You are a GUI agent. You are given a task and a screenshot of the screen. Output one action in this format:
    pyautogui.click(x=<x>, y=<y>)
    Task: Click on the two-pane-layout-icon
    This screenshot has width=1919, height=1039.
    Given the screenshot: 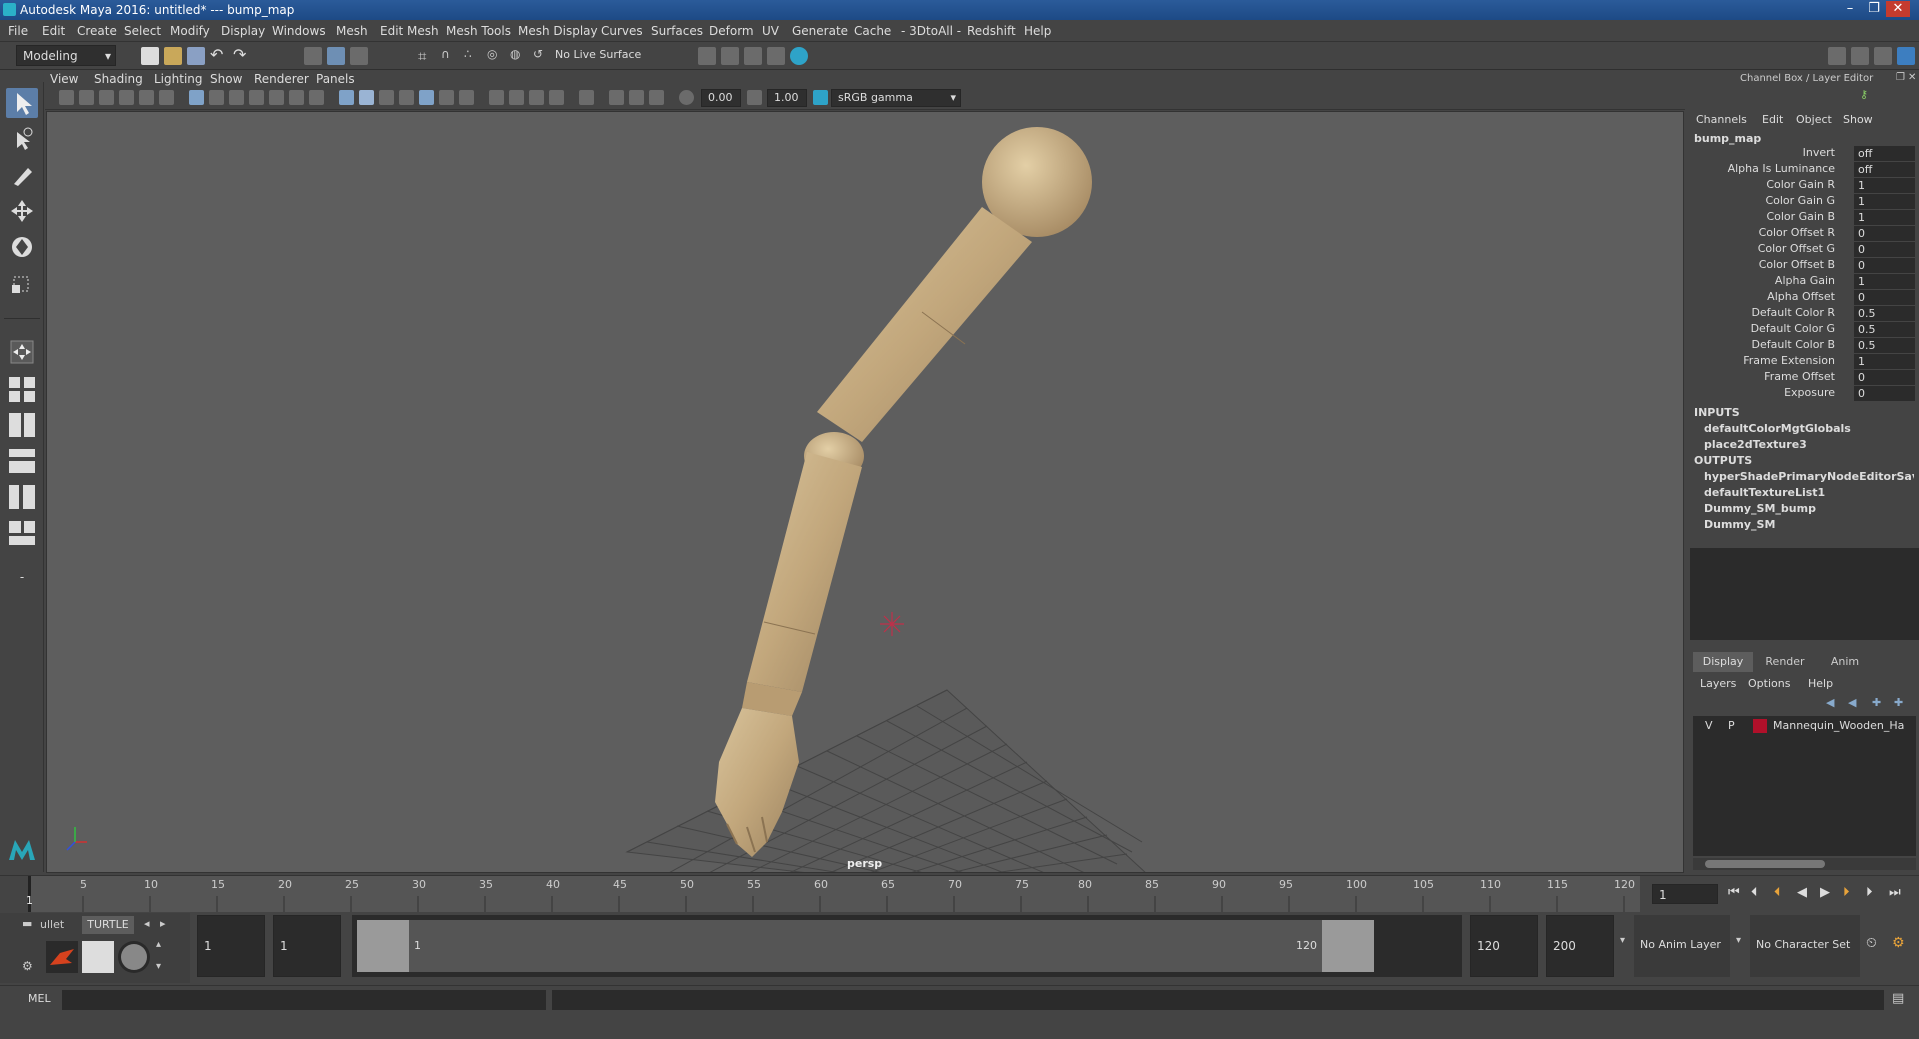 What is the action you would take?
    pyautogui.click(x=22, y=425)
    